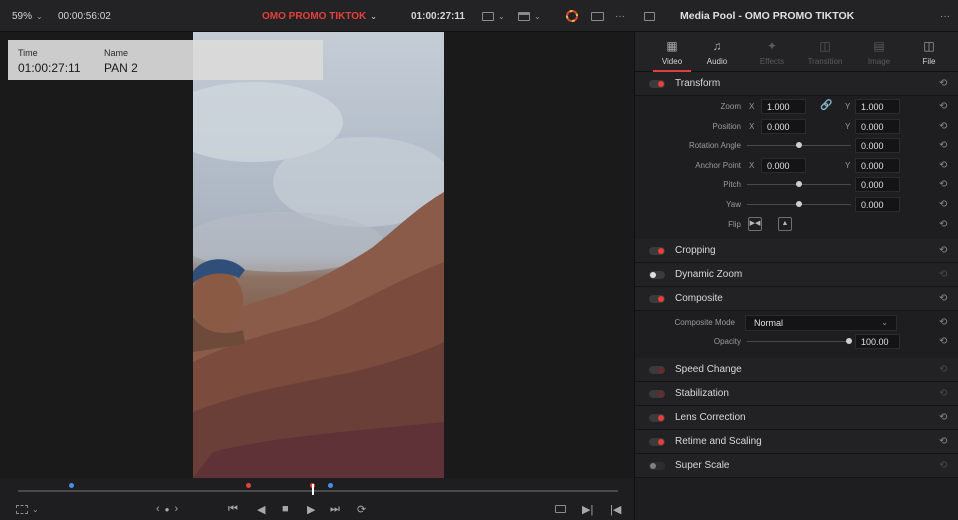 The width and height of the screenshot is (958, 520). I want to click on section-super-scale: Super Scale ⟲, so click(796, 466).